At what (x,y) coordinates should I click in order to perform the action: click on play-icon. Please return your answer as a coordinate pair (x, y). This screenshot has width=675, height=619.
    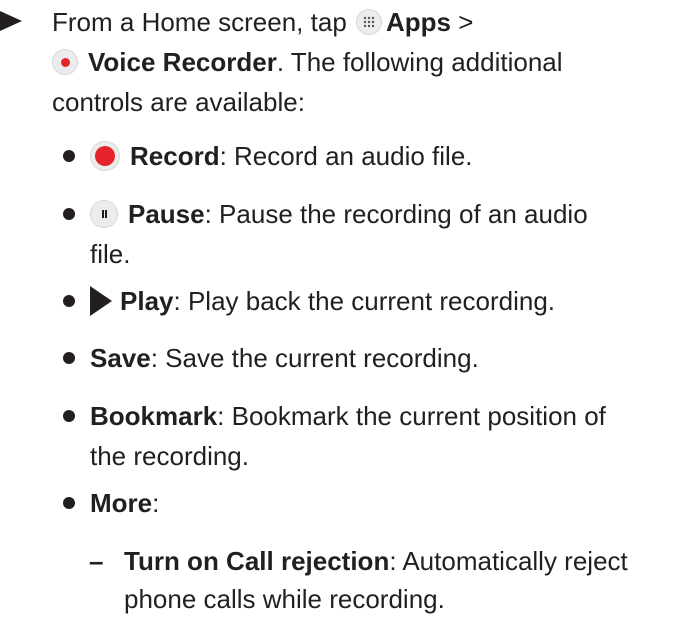
    Looking at the image, I should click on (101, 301).